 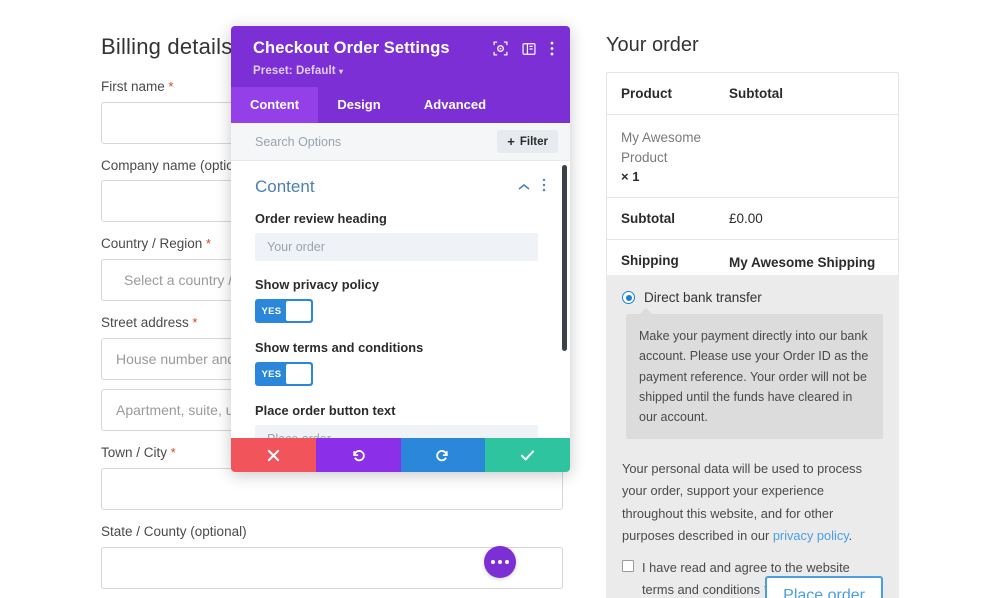 I want to click on layout-icon, so click(x=529, y=51).